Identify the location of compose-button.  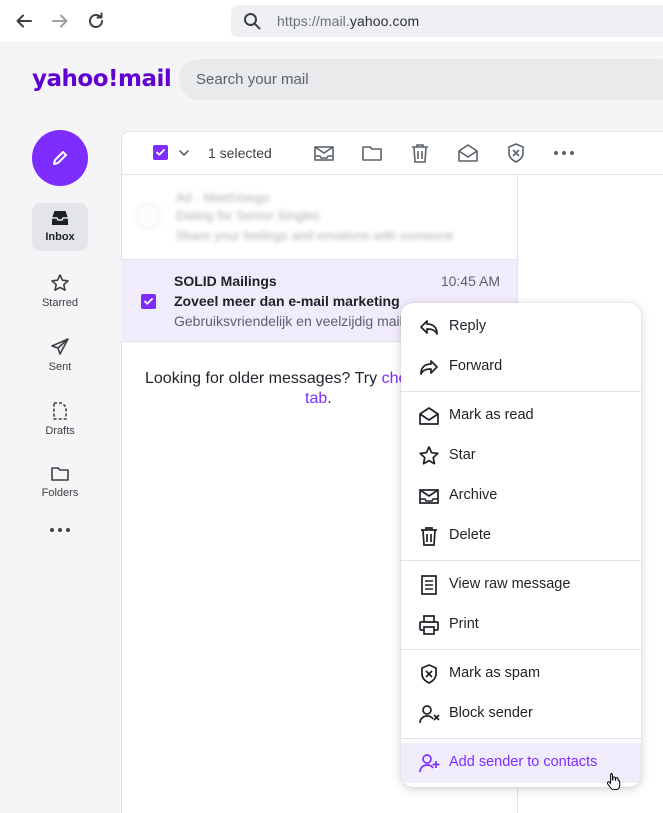
(60, 158).